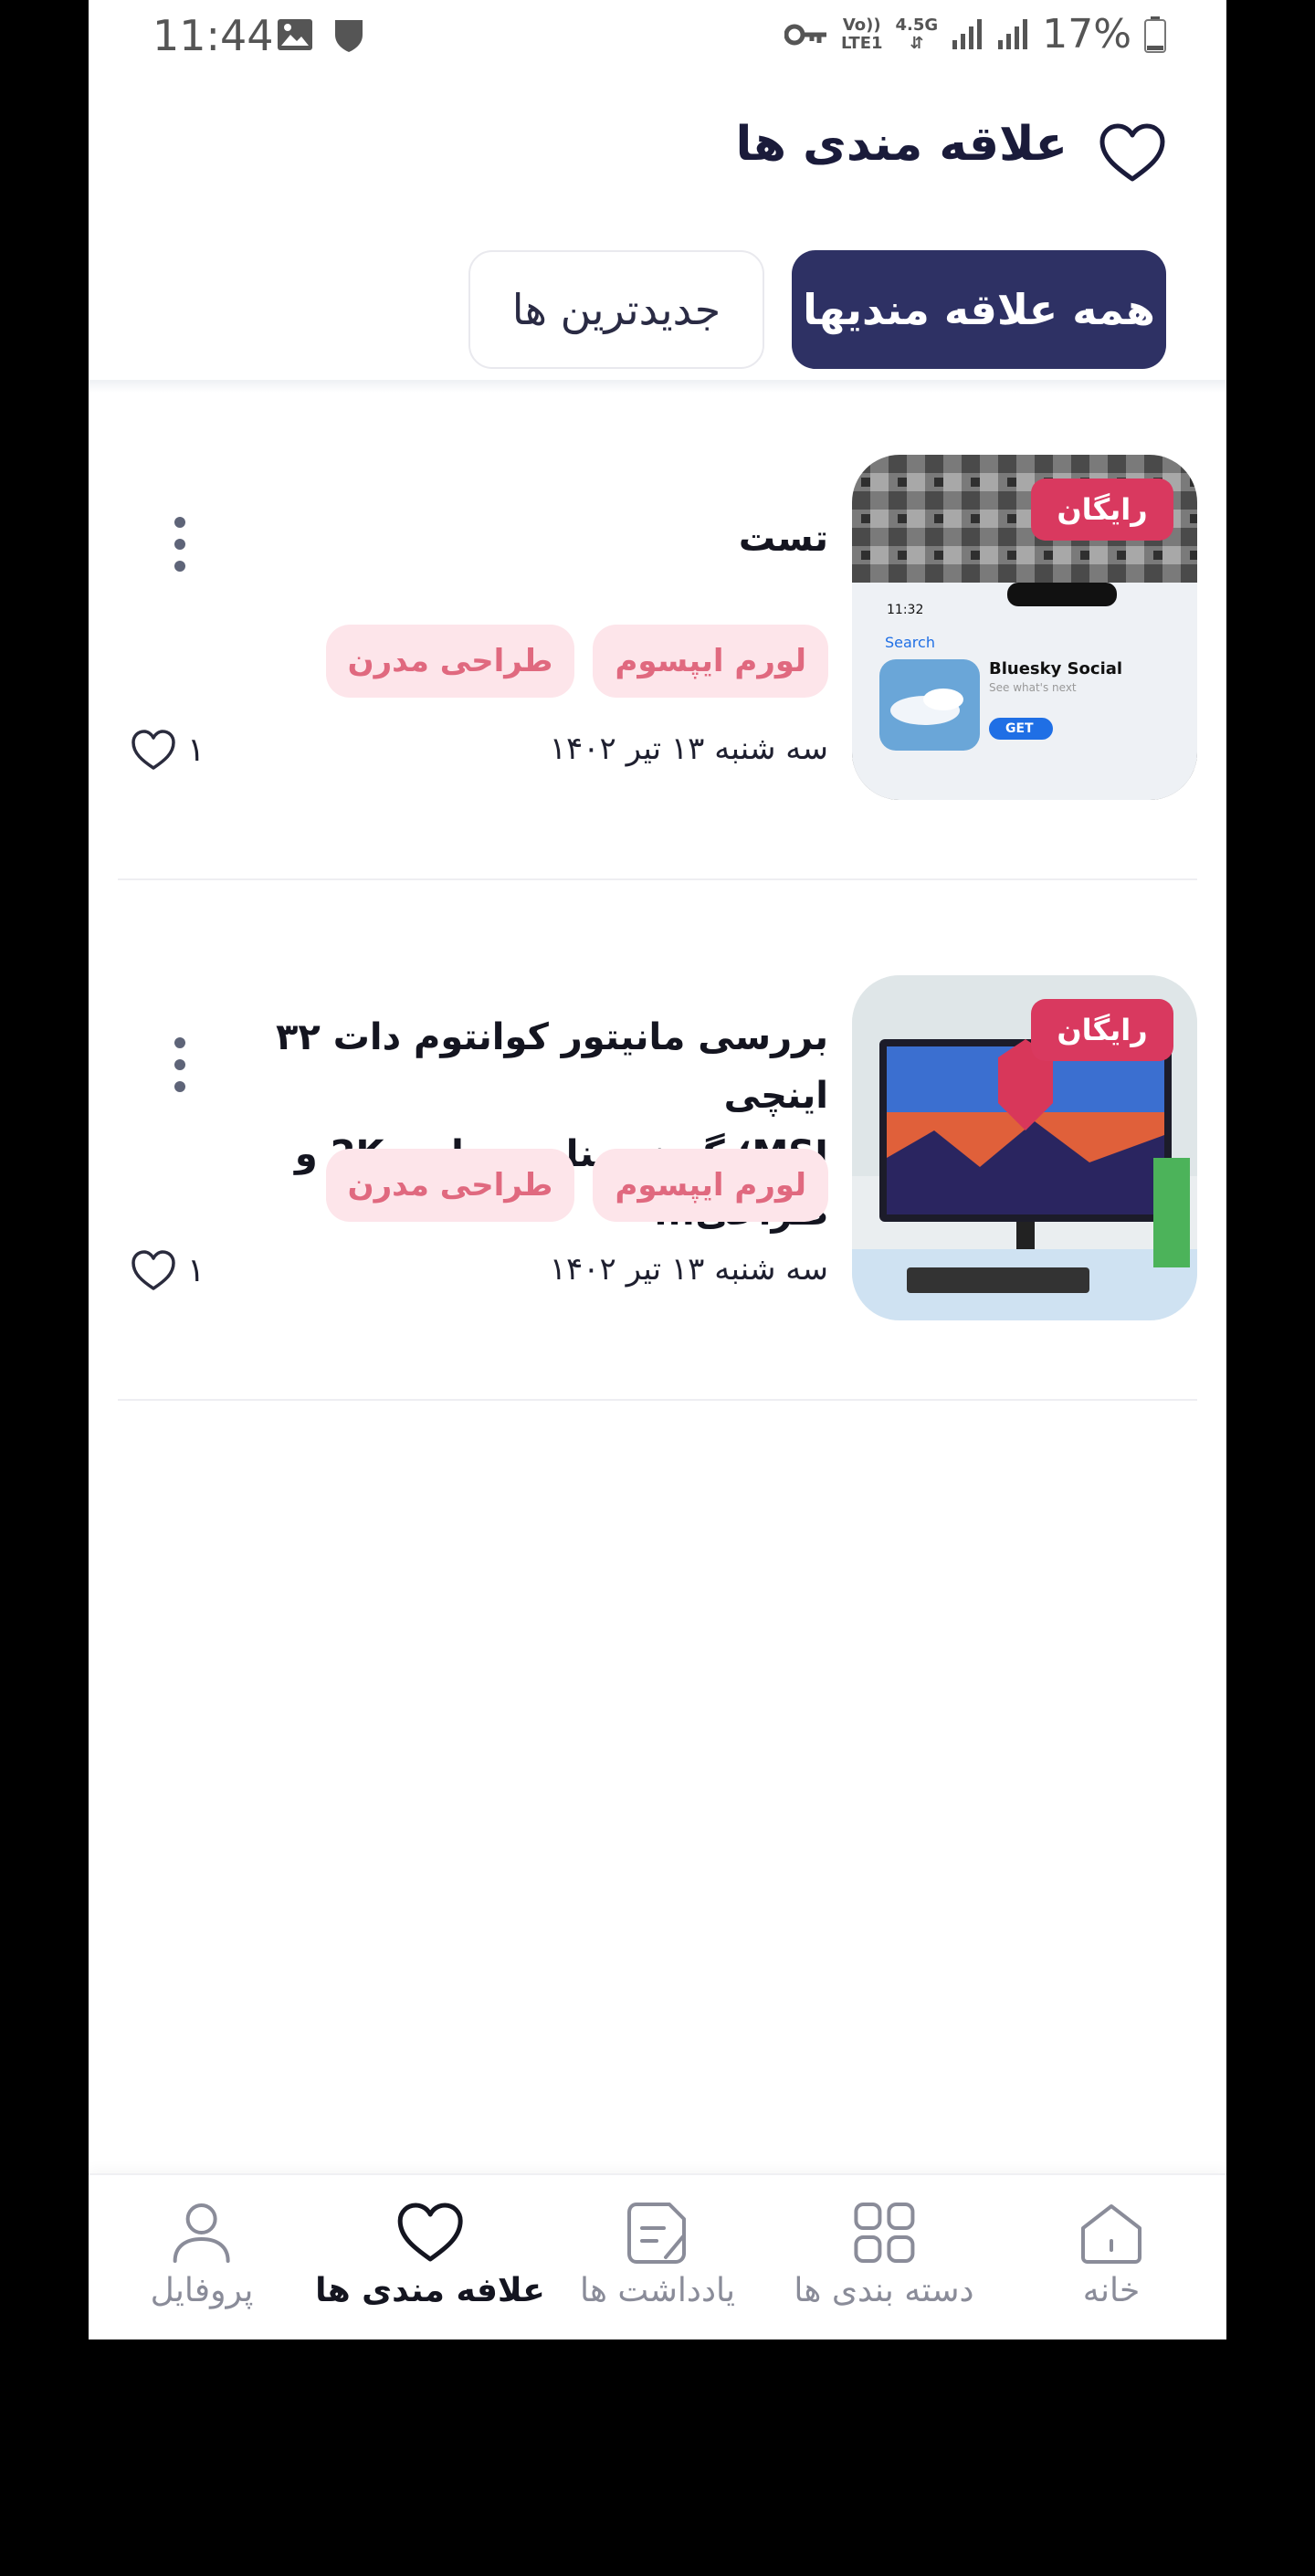 This screenshot has width=1315, height=2576. Describe the element at coordinates (1033, 687) in the screenshot. I see `thumb-app-sub: See what's next` at that location.